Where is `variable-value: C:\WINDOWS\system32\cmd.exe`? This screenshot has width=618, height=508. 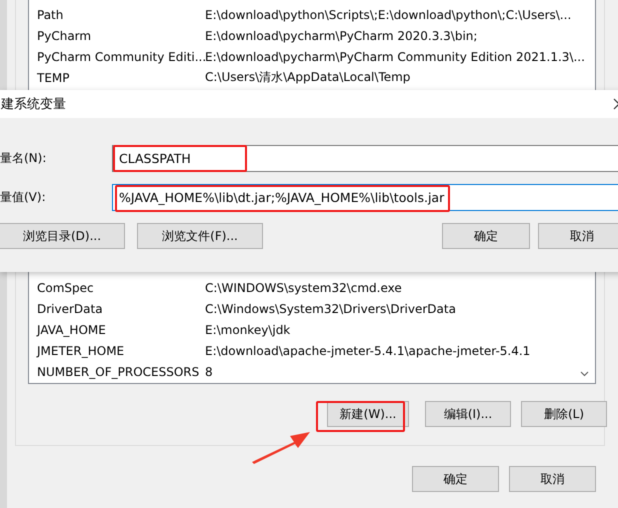
variable-value: C:\WINDOWS\system32\cmd.exe is located at coordinates (303, 287).